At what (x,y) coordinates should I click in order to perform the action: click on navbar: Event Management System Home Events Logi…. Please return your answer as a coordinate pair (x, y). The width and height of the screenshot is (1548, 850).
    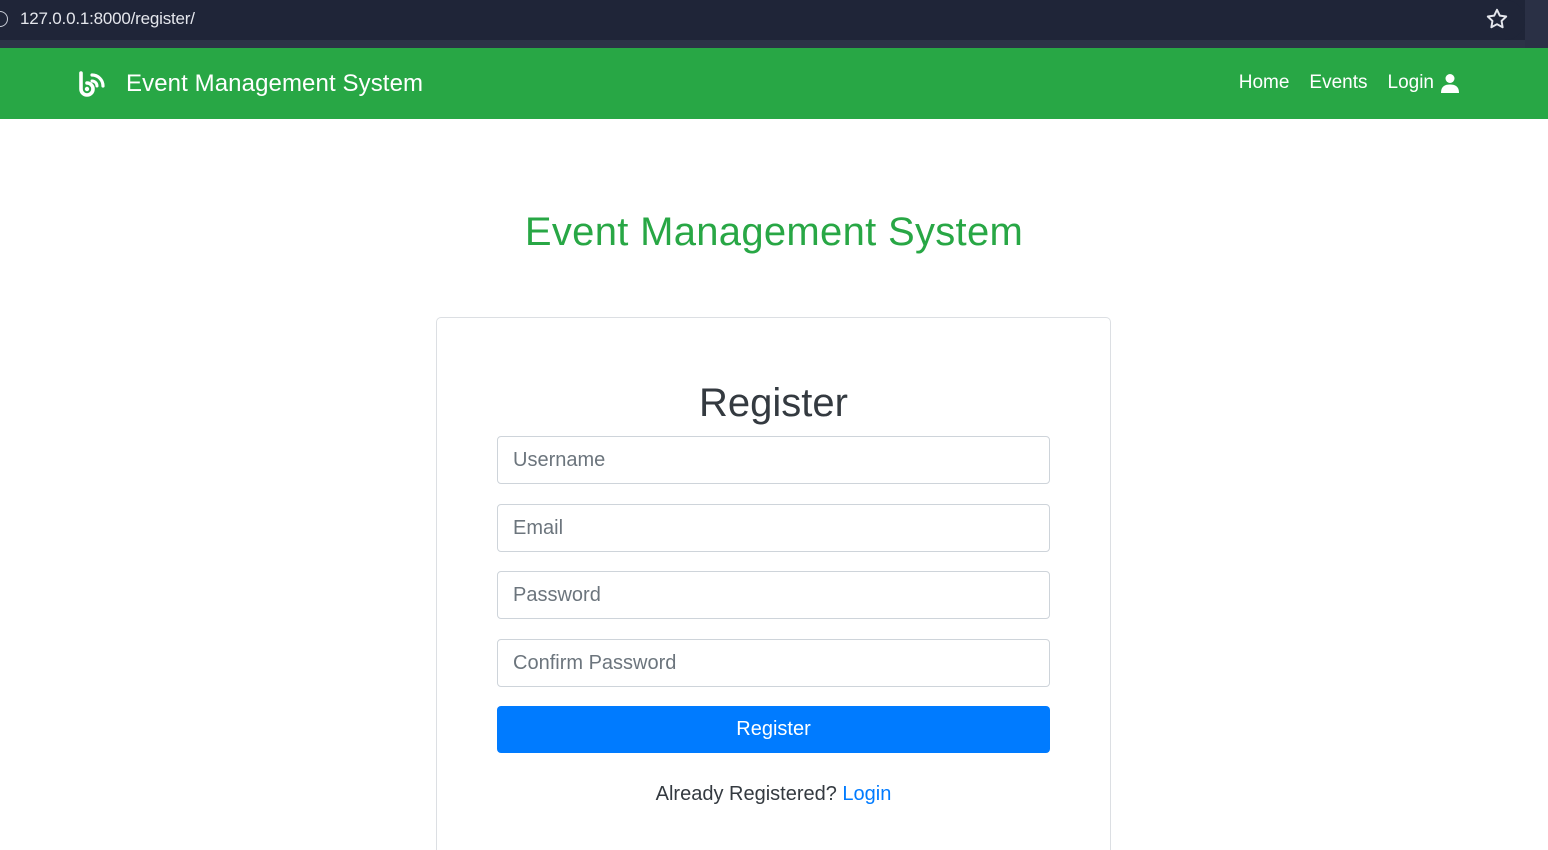
    Looking at the image, I should click on (774, 83).